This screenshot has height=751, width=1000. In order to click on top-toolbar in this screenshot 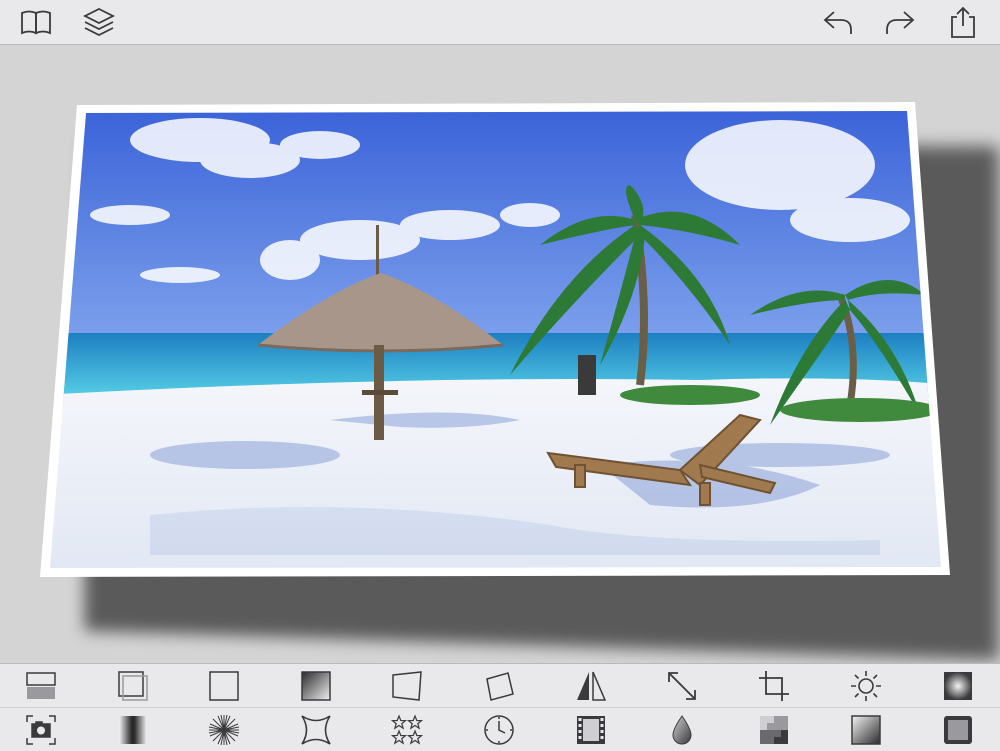, I will do `click(500, 22)`.